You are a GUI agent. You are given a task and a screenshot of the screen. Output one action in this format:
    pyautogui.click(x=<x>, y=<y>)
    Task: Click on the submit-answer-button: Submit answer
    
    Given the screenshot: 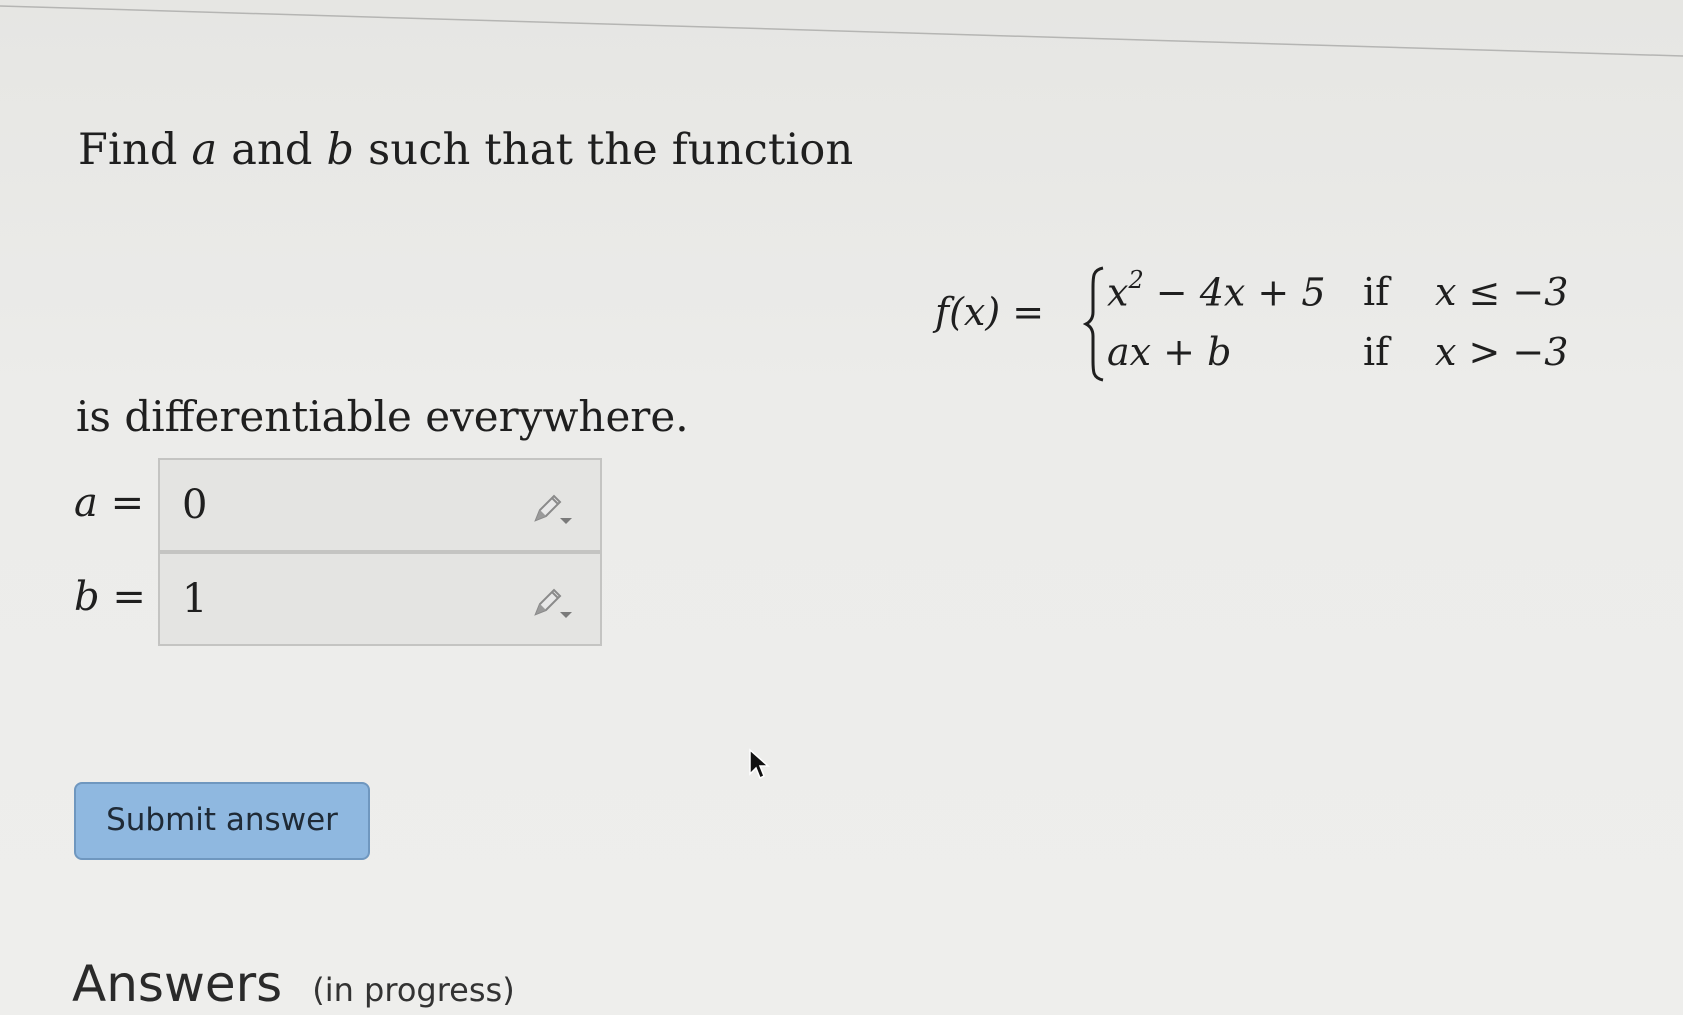 What is the action you would take?
    pyautogui.click(x=222, y=821)
    